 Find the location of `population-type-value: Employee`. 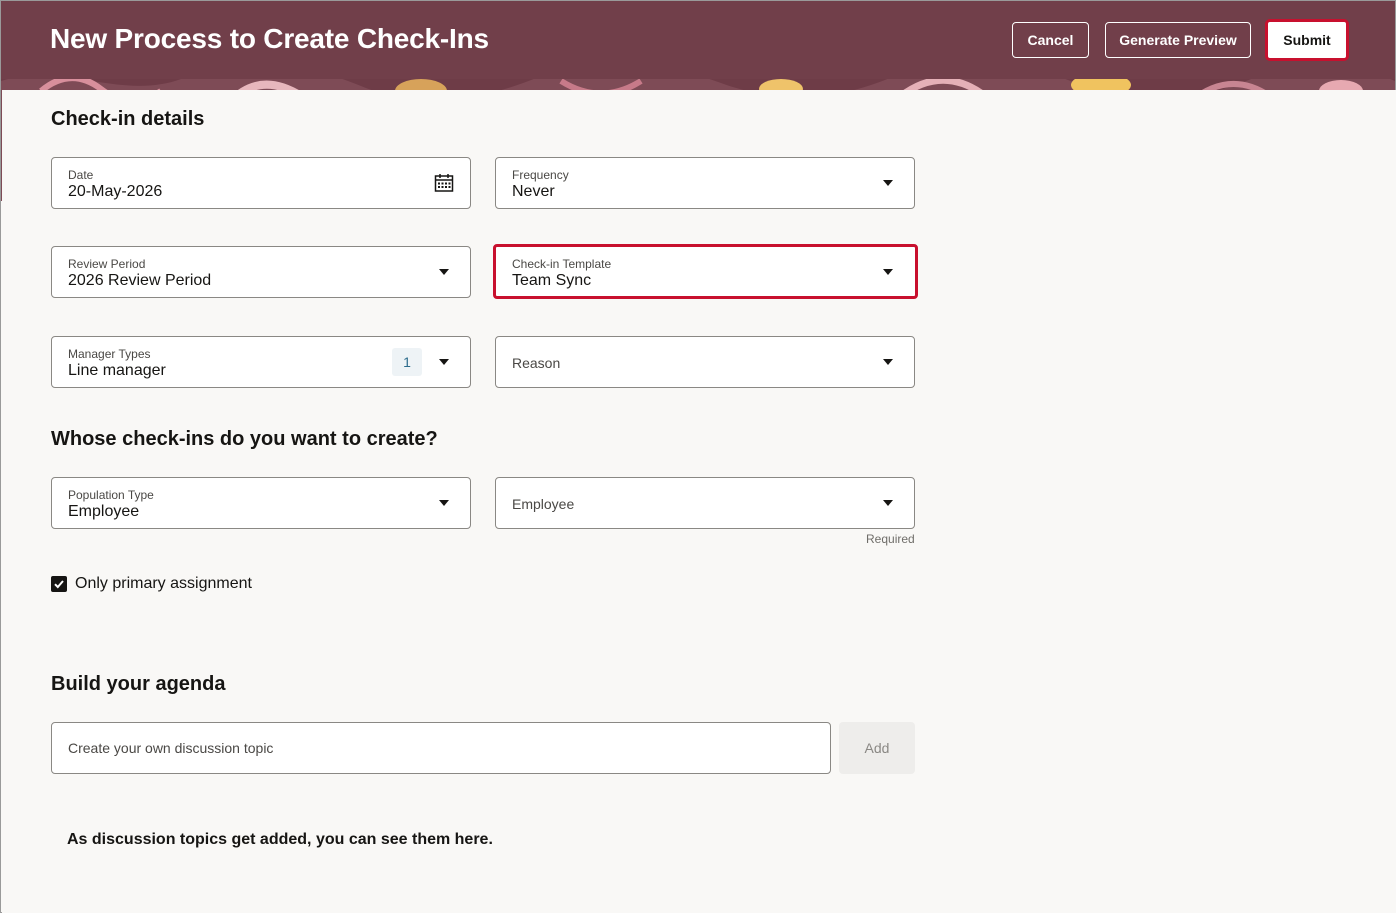

population-type-value: Employee is located at coordinates (104, 511).